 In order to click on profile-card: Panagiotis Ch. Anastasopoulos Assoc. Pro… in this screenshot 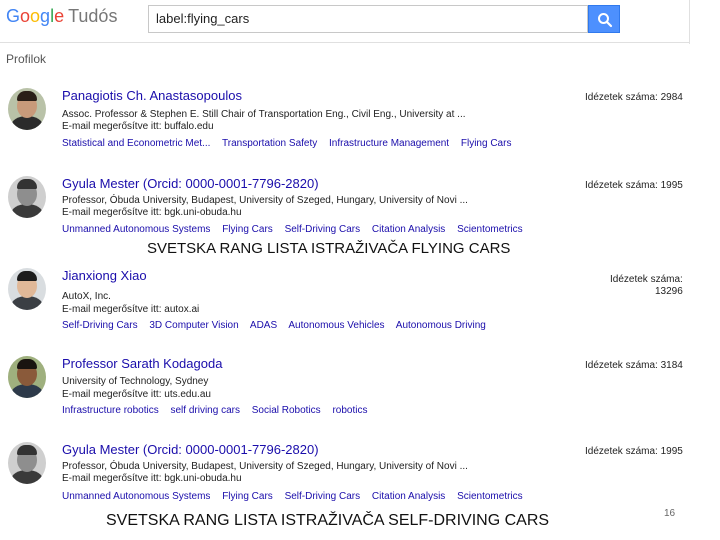, I will do `click(345, 128)`.